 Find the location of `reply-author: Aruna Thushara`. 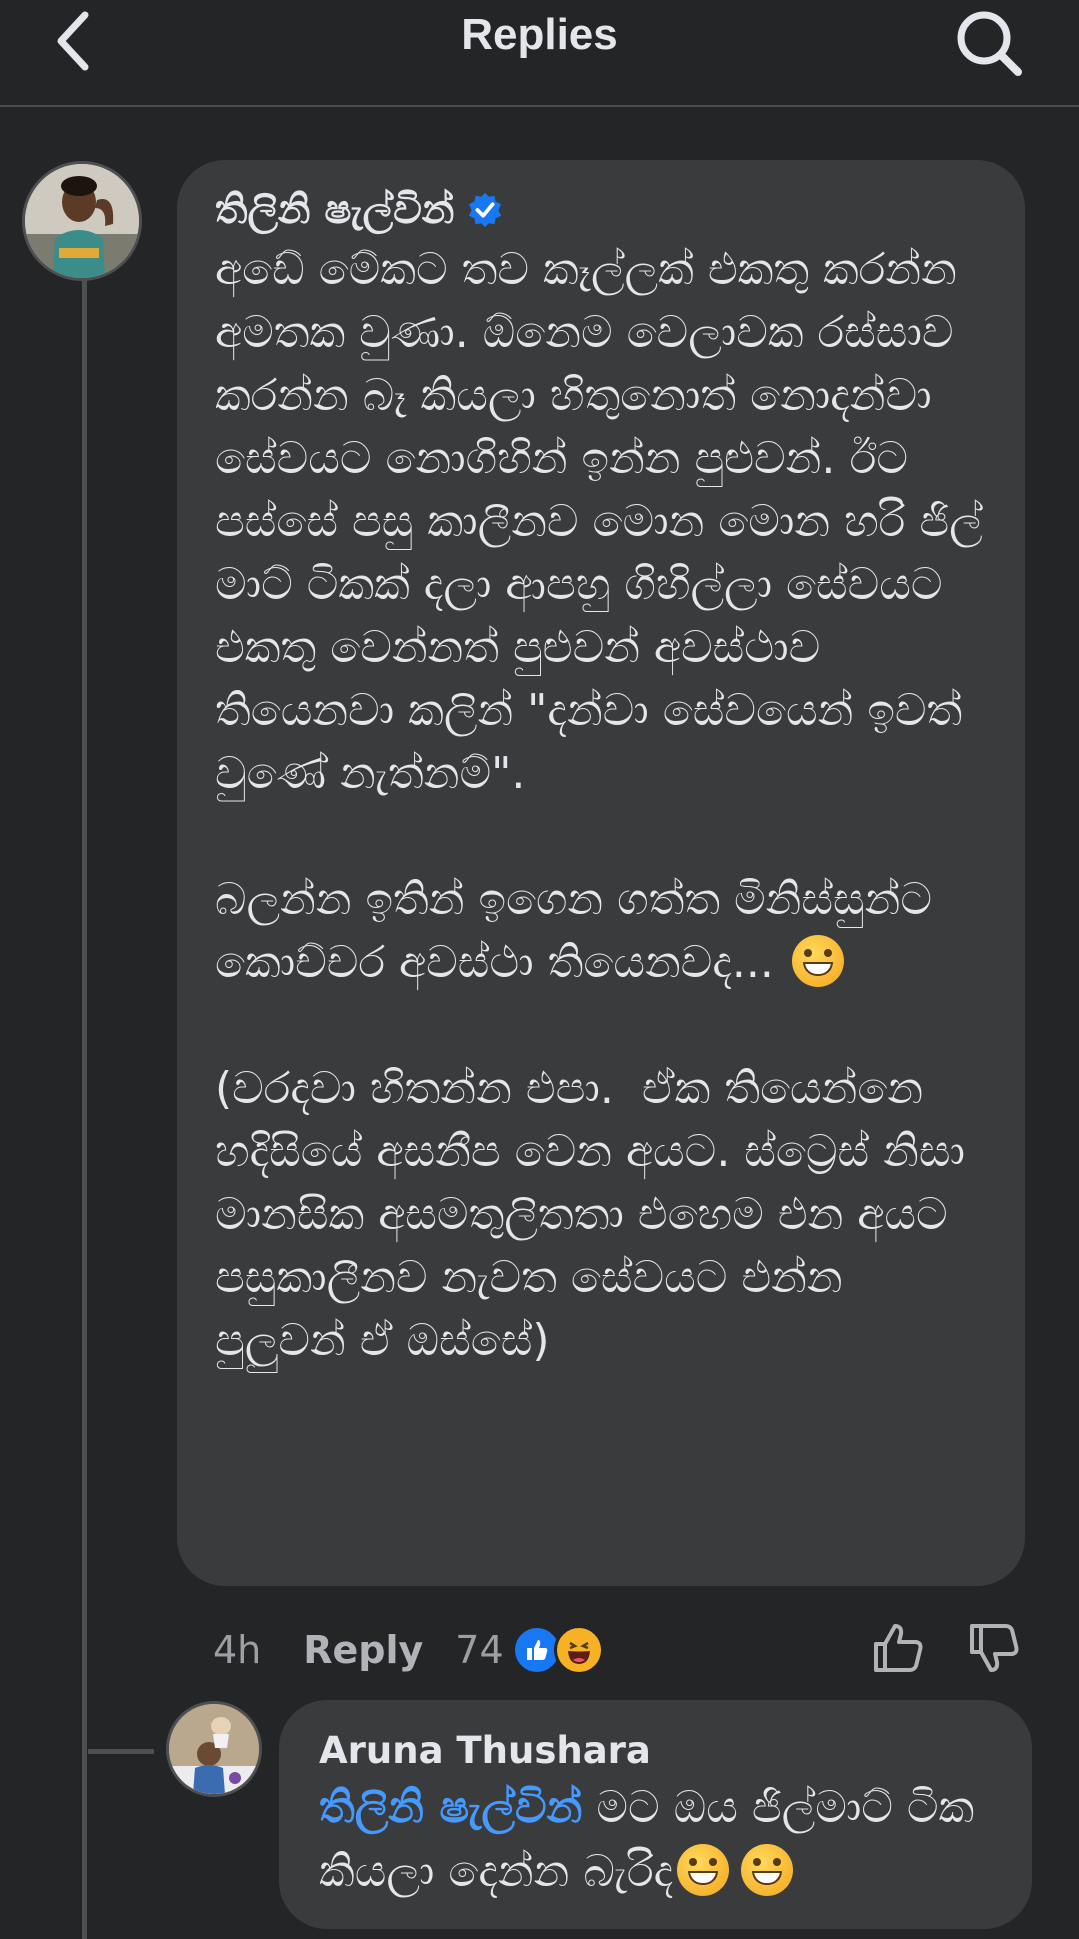

reply-author: Aruna Thushara is located at coordinates (657, 1751).